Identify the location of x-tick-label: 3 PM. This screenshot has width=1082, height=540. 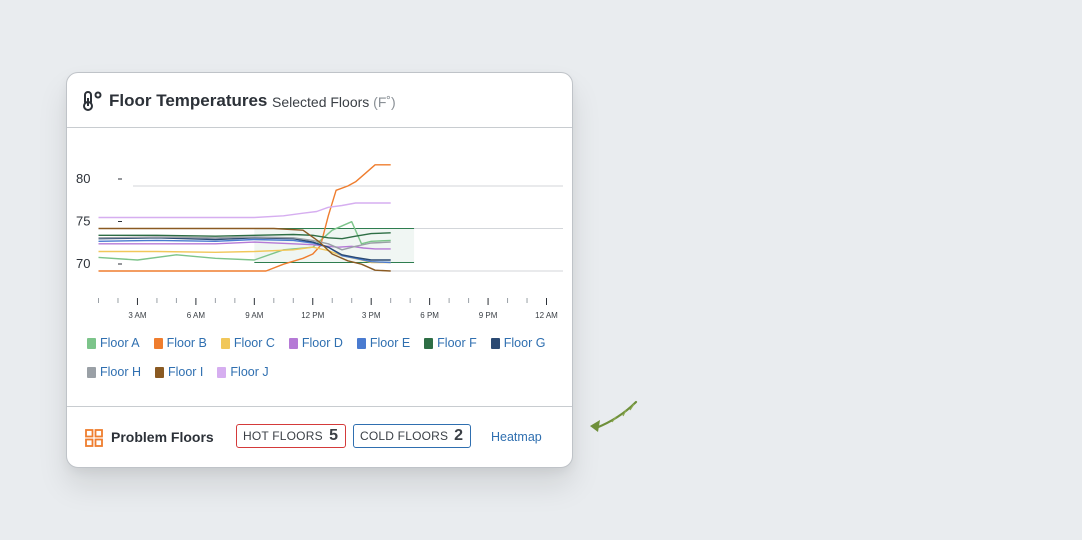
(371, 315).